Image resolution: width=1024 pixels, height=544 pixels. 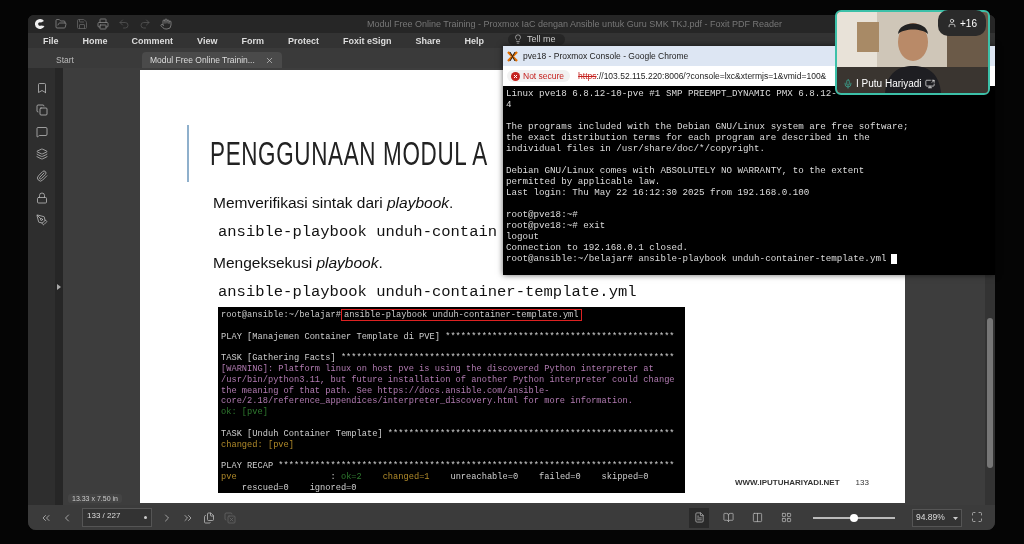 What do you see at coordinates (102, 40) in the screenshot?
I see `menu-item: Home` at bounding box center [102, 40].